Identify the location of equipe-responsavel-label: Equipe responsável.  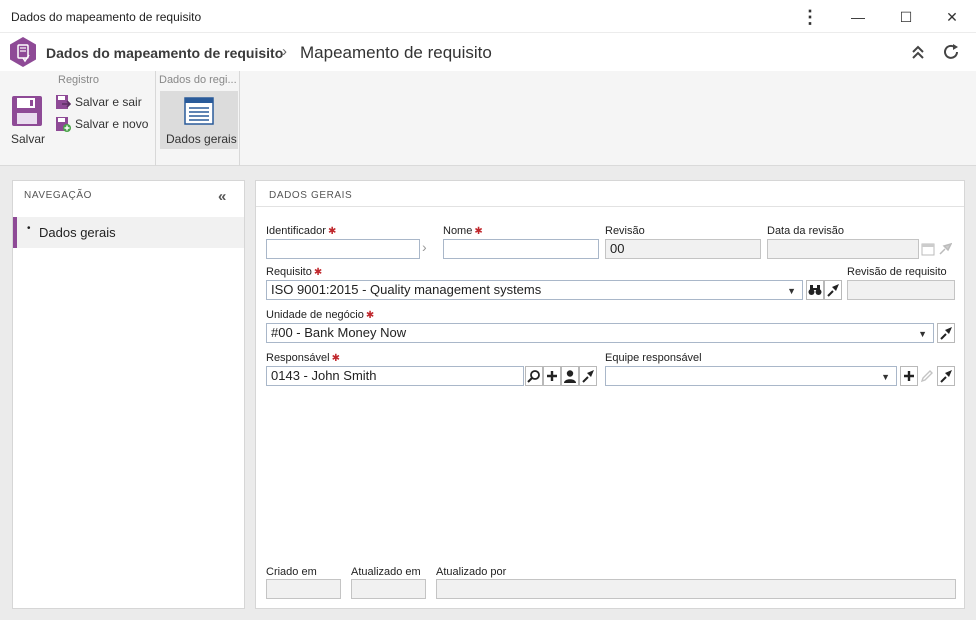
(653, 358).